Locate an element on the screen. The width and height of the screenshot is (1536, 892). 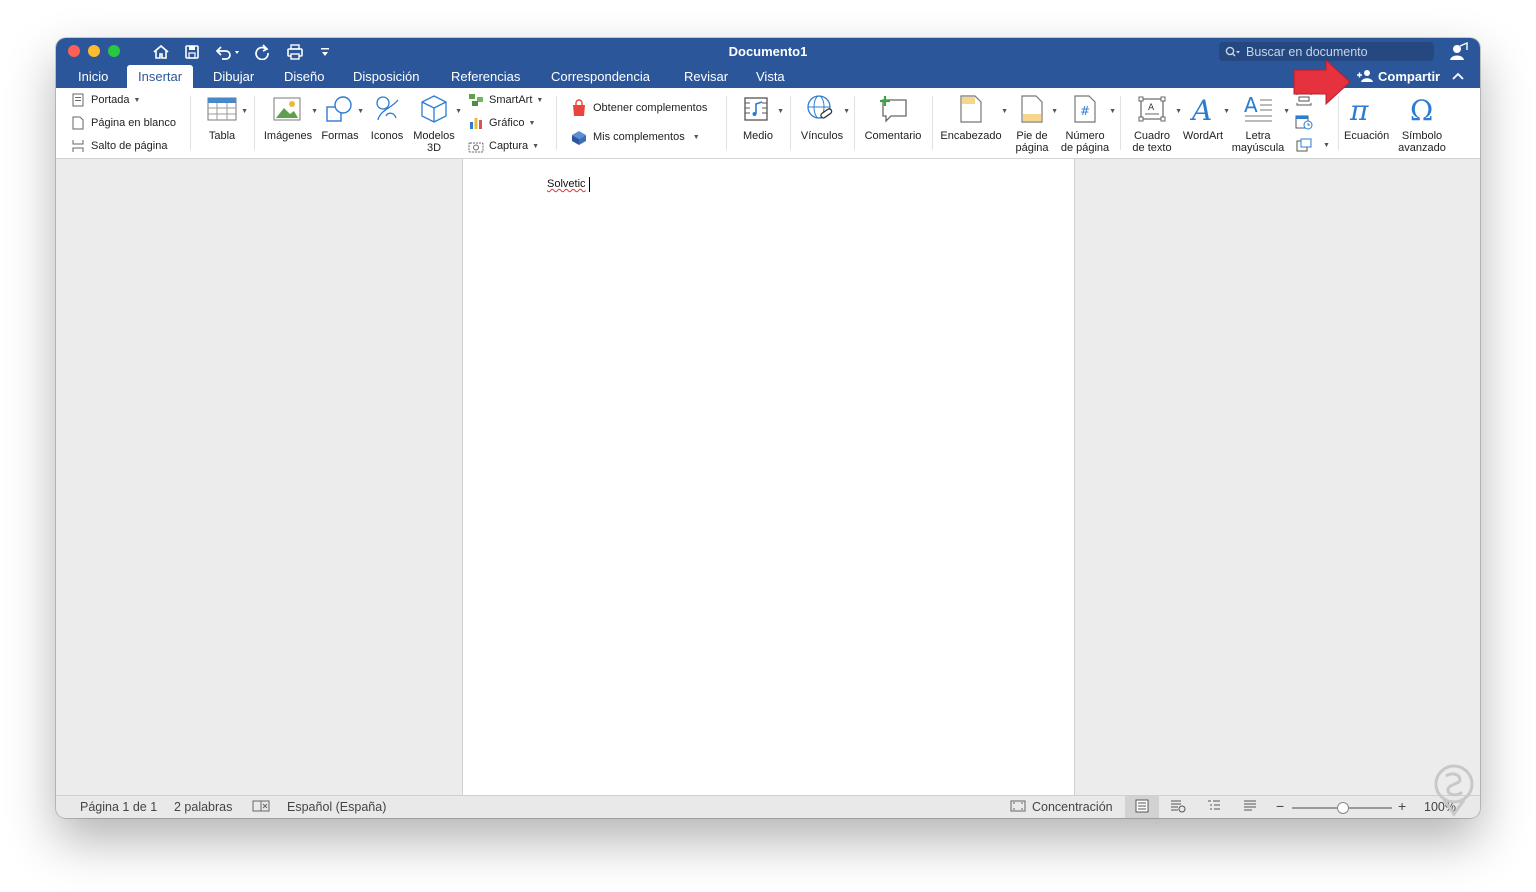
modelos-label: Modelos is located at coordinates (434, 136).